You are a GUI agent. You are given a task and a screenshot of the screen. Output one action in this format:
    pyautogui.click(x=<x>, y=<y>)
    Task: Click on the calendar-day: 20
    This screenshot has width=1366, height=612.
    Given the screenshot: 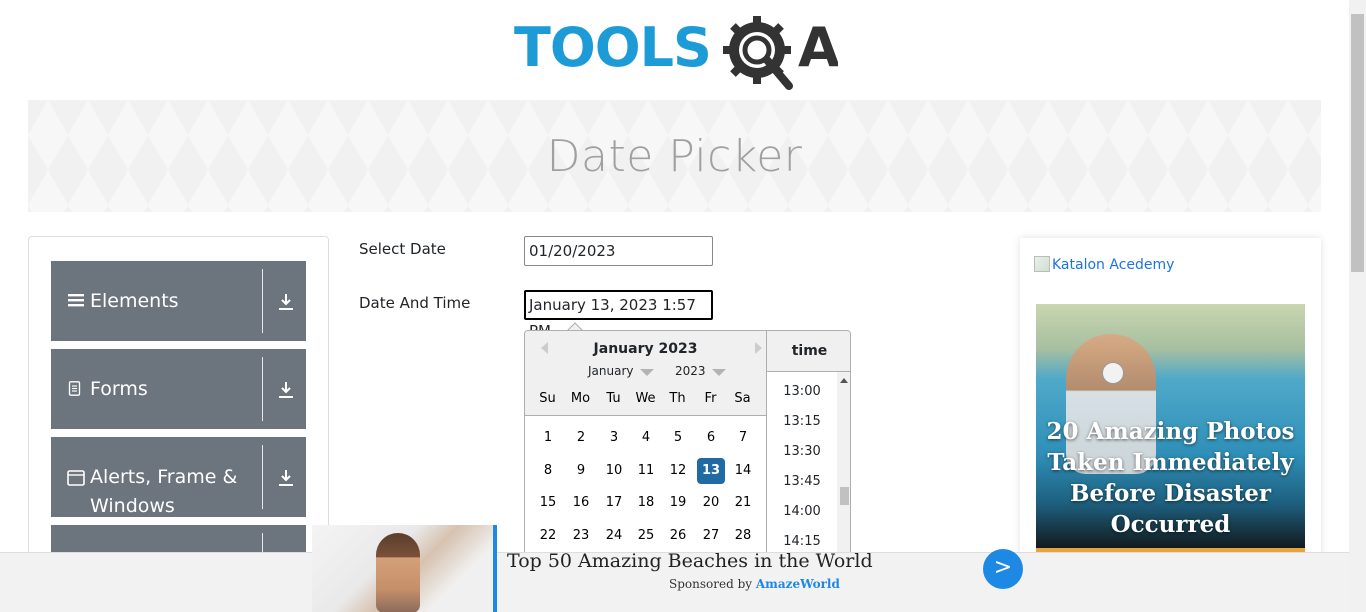 What is the action you would take?
    pyautogui.click(x=711, y=503)
    